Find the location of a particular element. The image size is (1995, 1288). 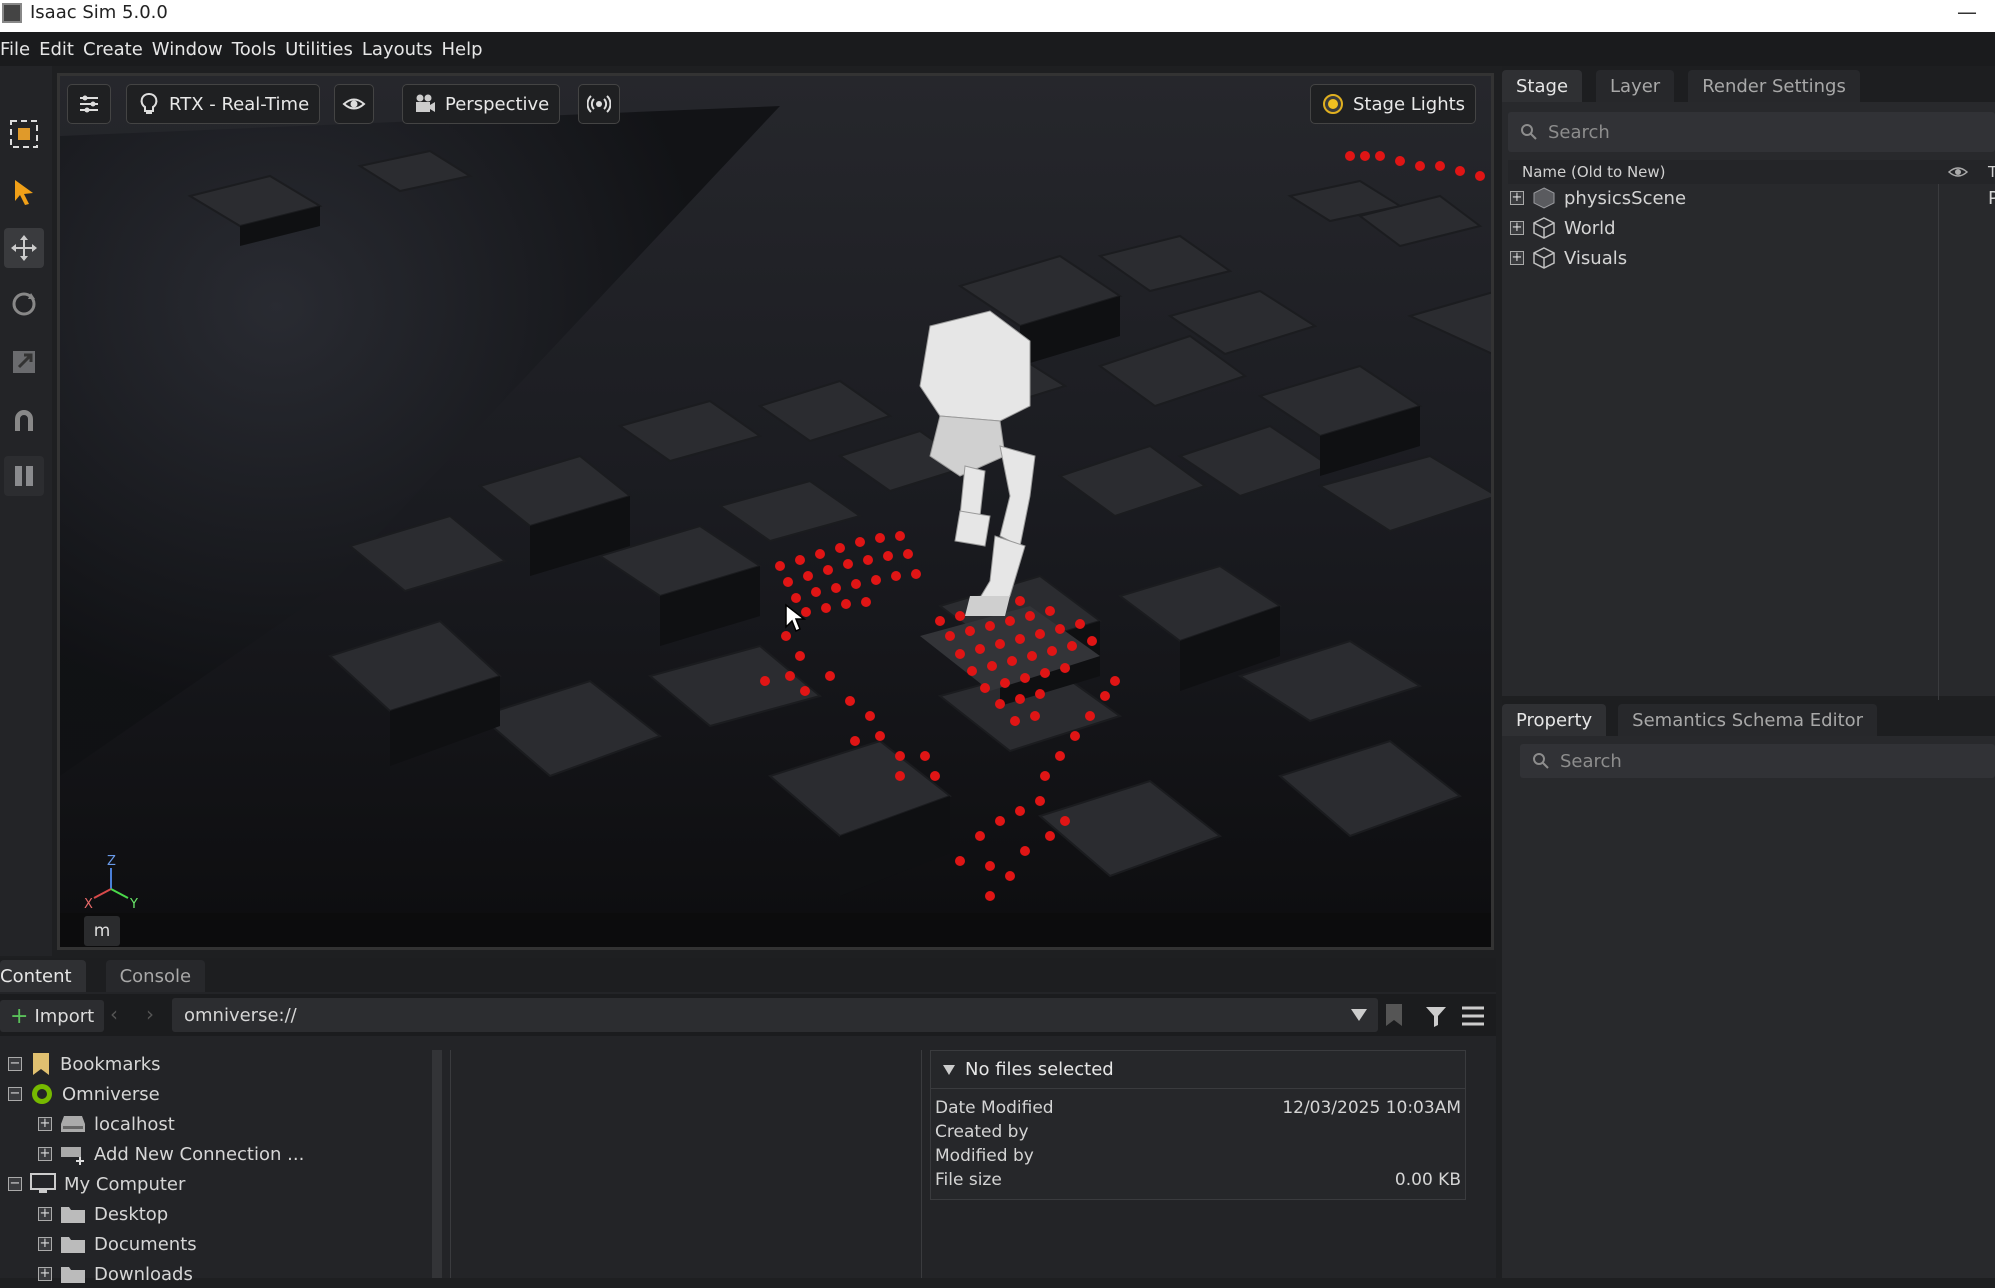

tree-item-label: Omniverse is located at coordinates (111, 1094).